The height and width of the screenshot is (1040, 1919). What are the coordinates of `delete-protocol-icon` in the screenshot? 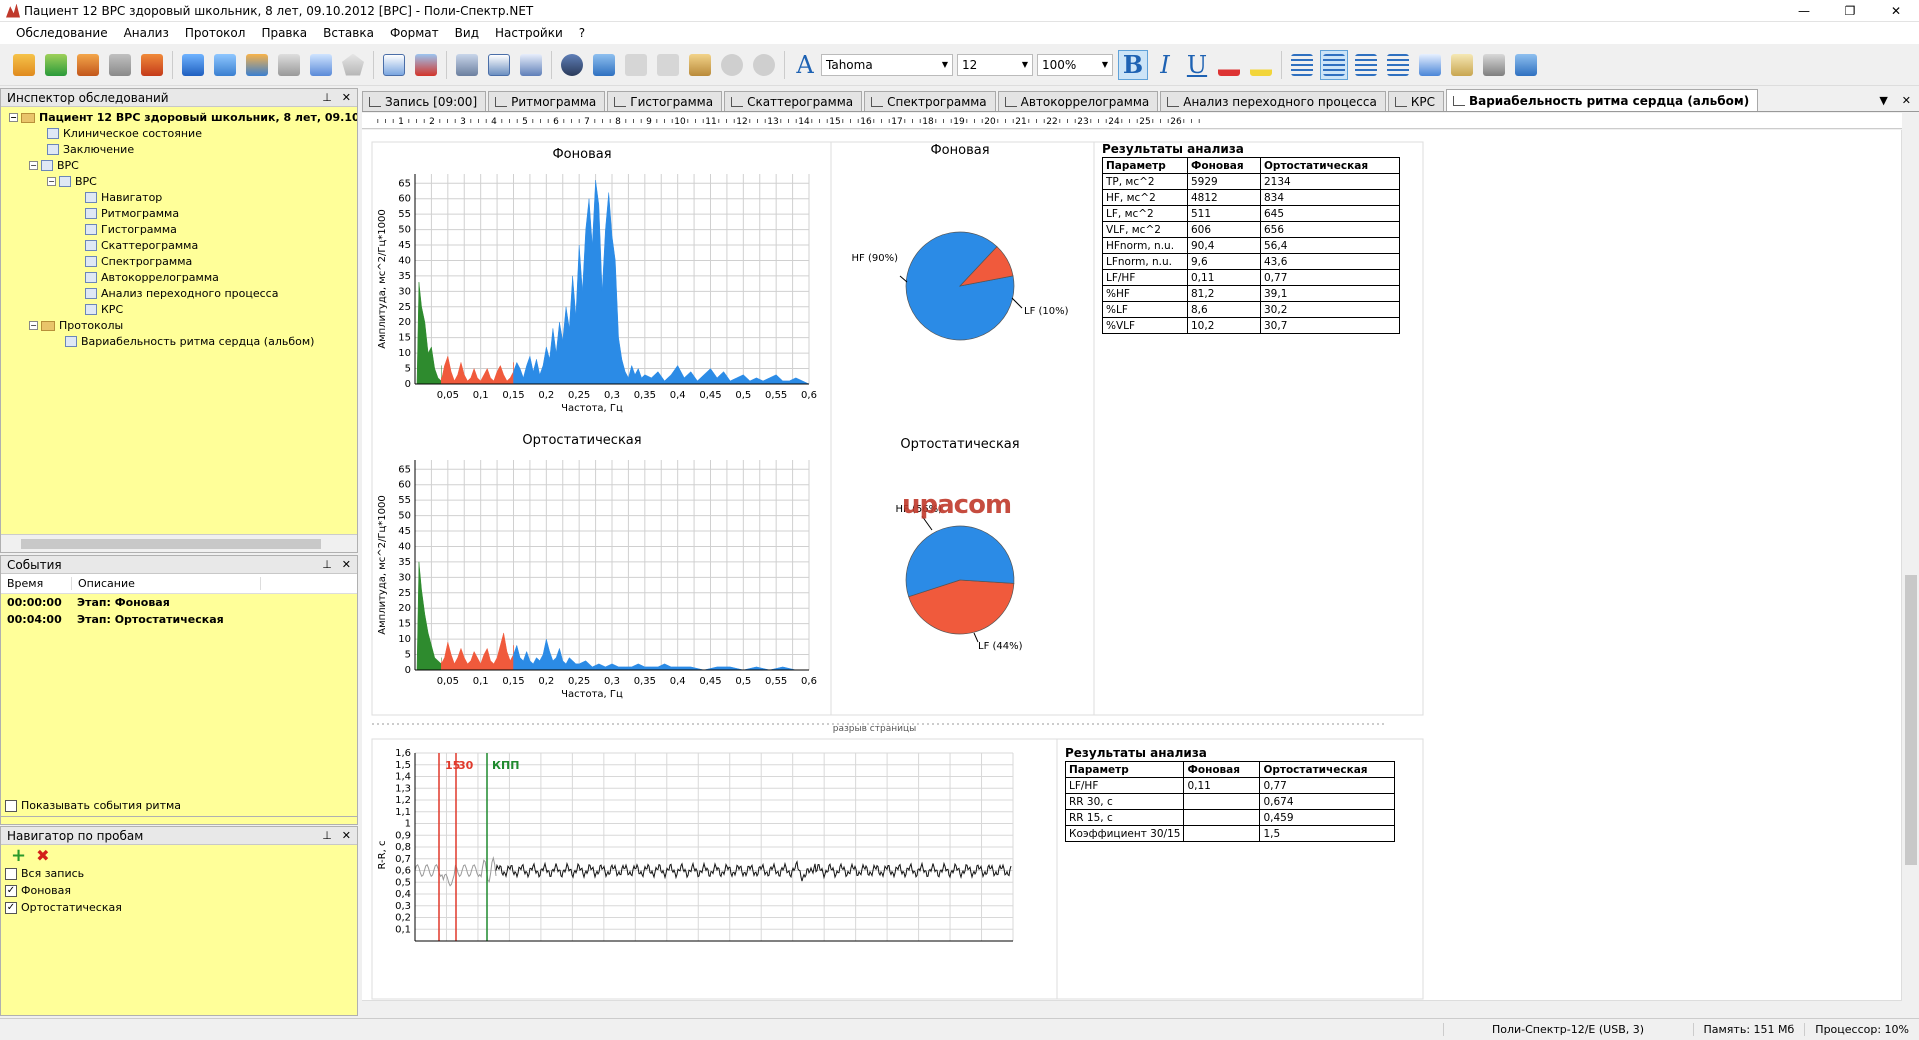 It's located at (426, 65).